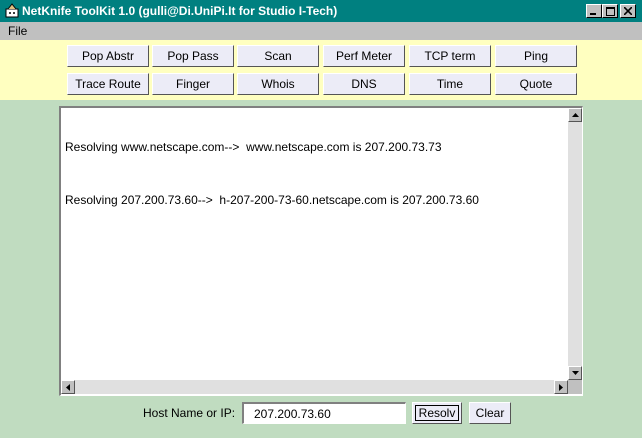 The height and width of the screenshot is (438, 642). Describe the element at coordinates (108, 84) in the screenshot. I see `trace-route-button: Trace Route` at that location.